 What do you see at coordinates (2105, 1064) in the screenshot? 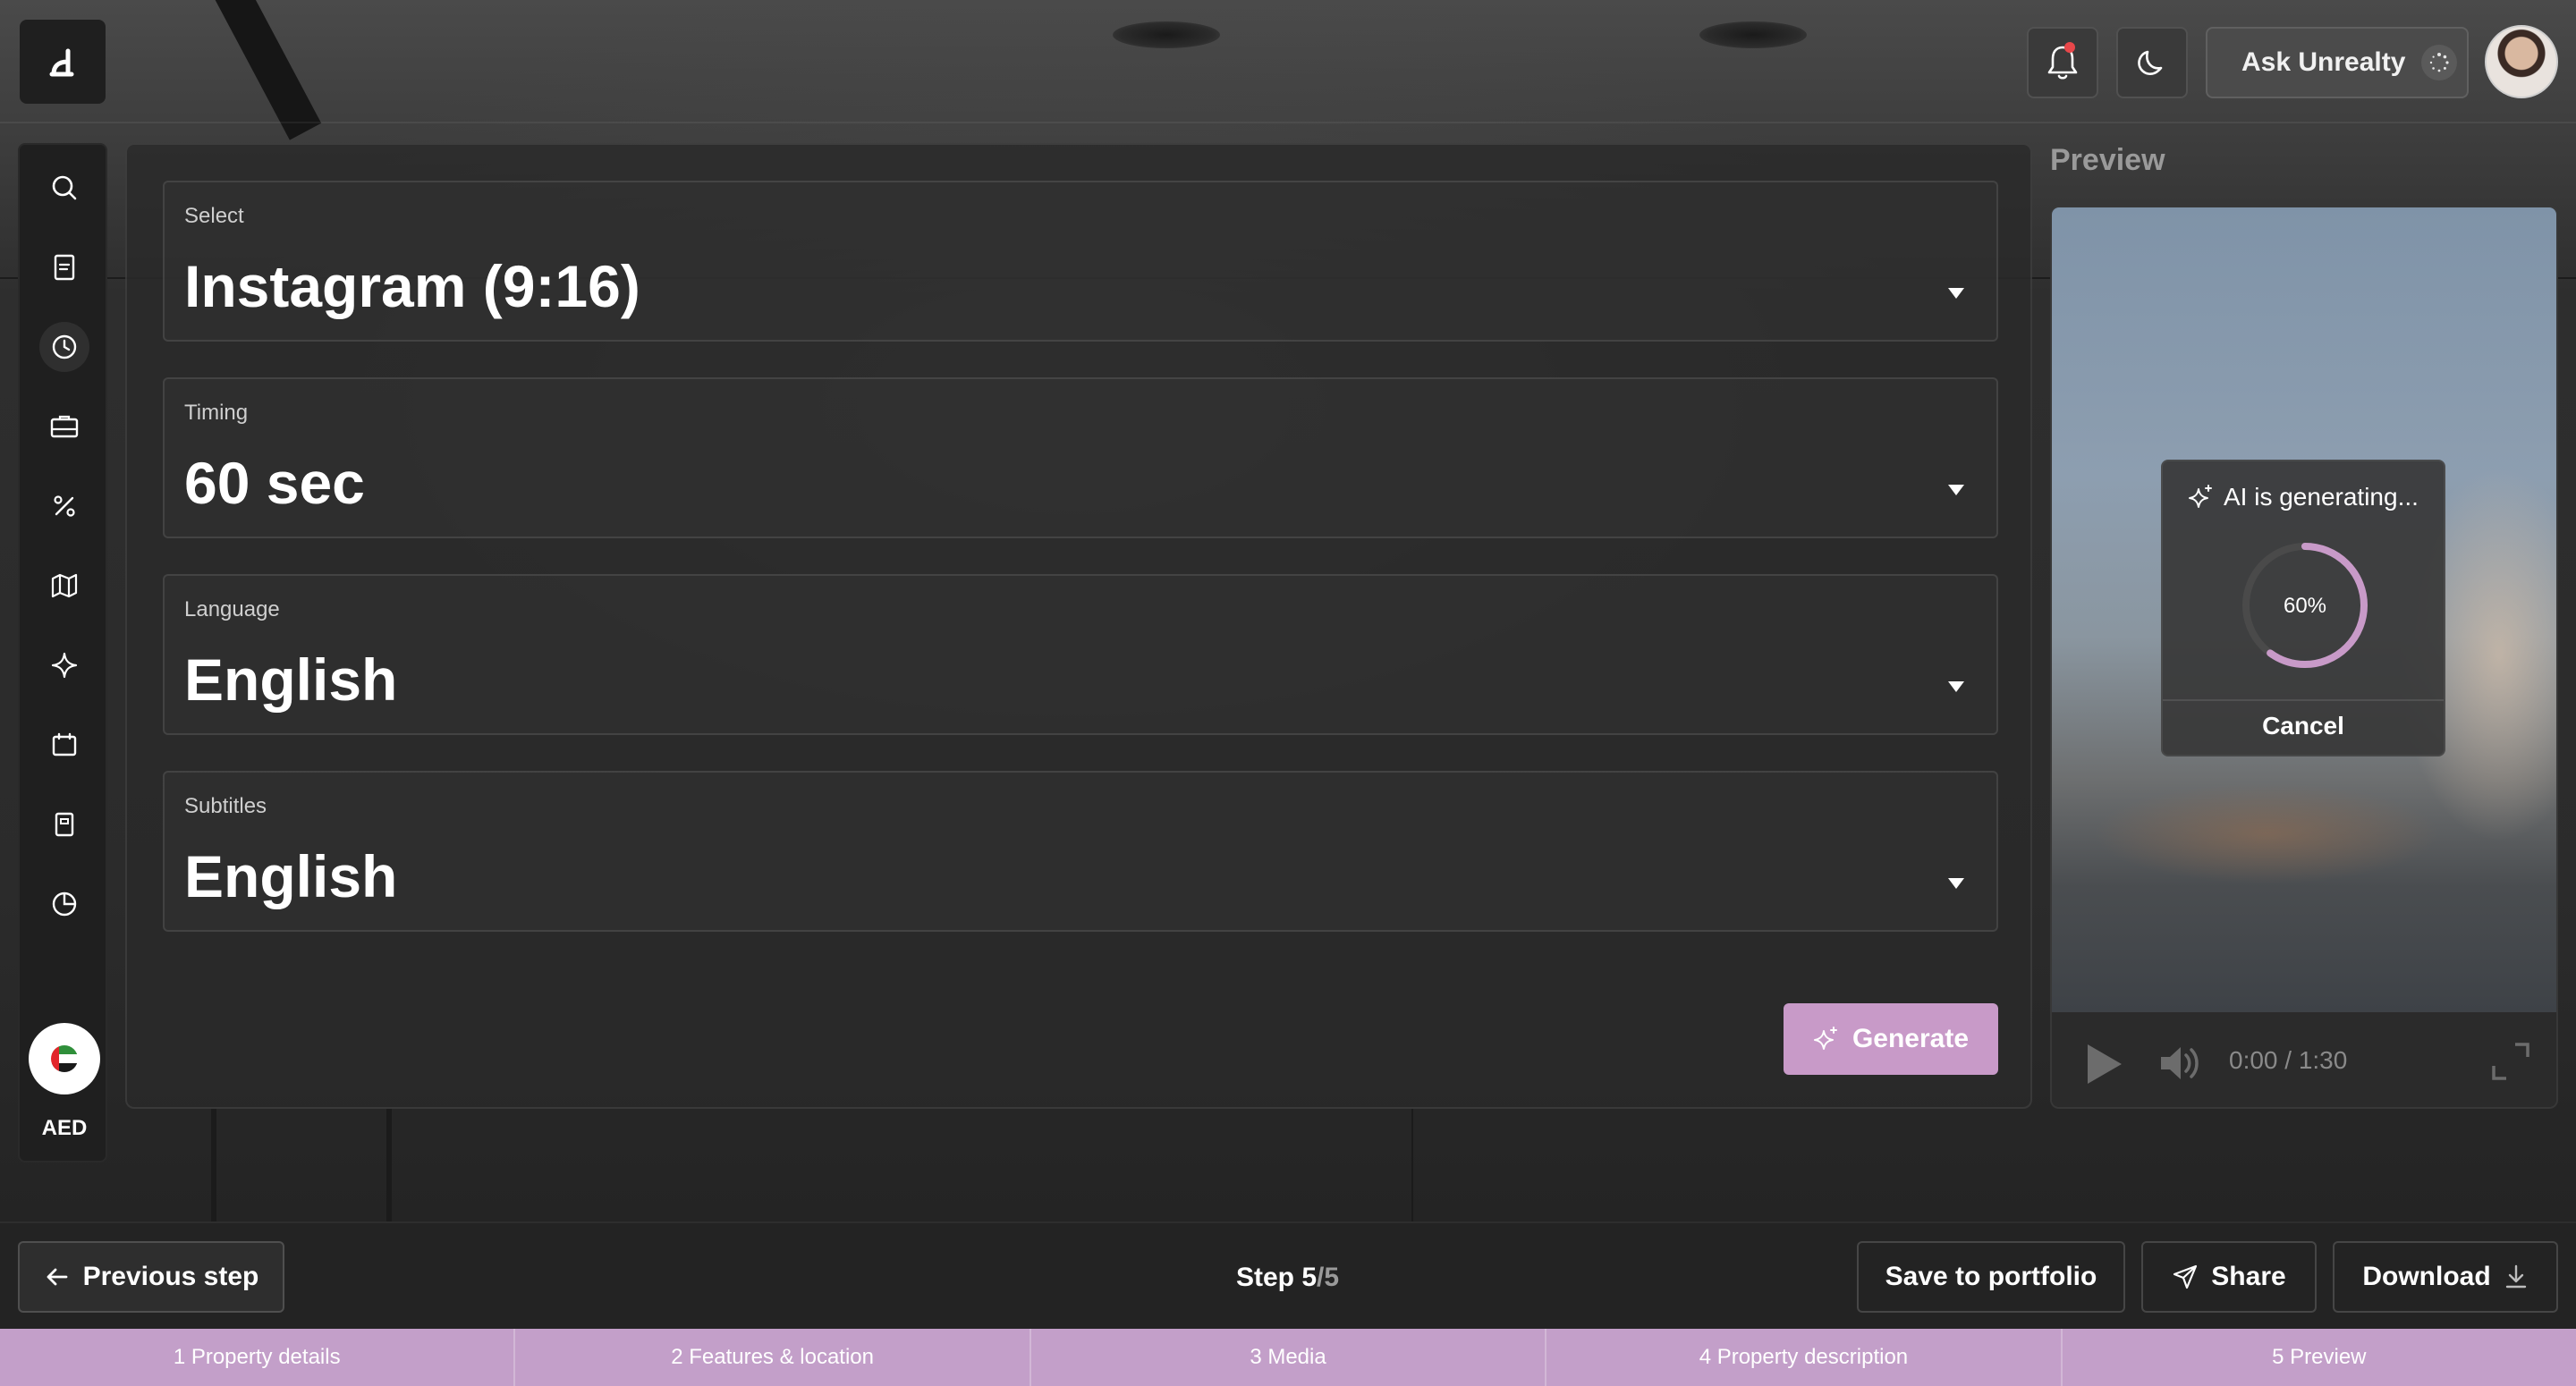
I see `play-icon` at bounding box center [2105, 1064].